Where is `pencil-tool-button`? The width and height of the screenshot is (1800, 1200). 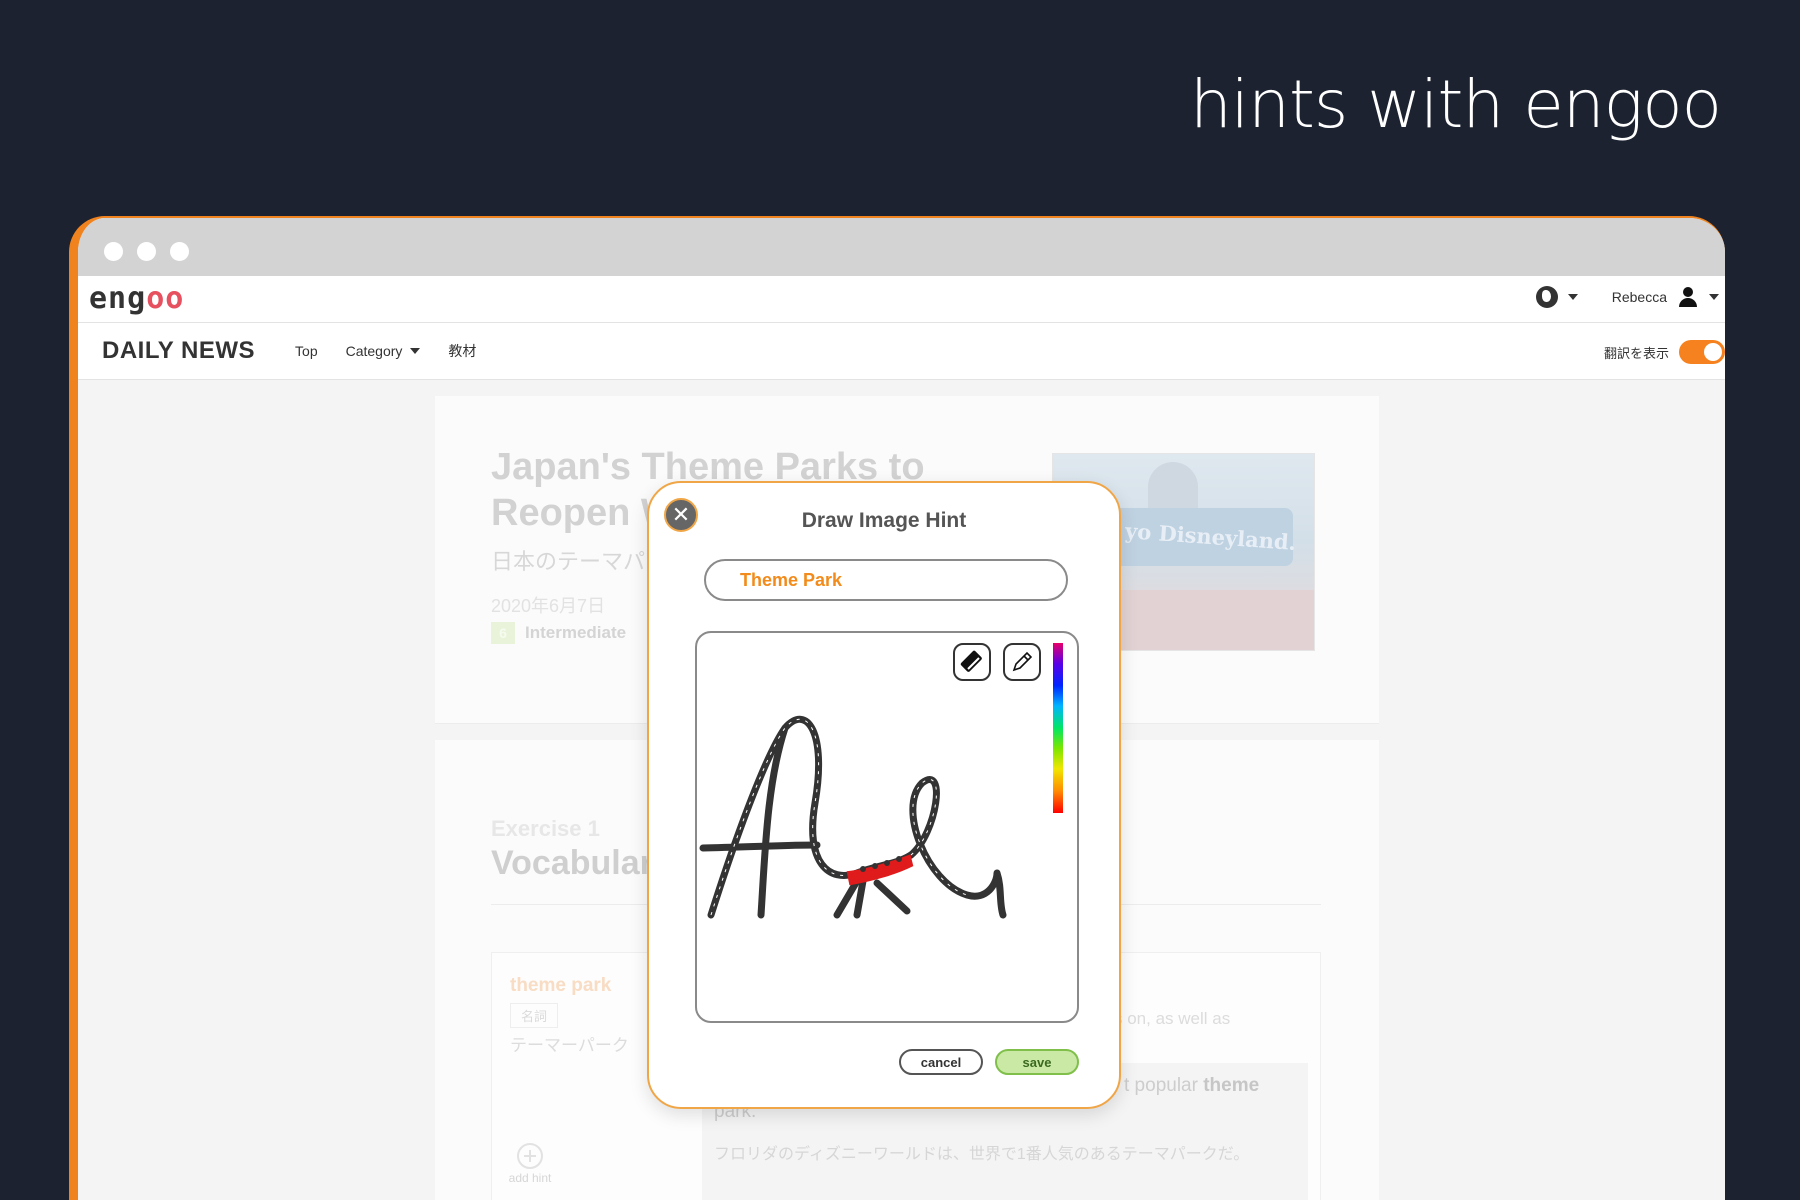 pencil-tool-button is located at coordinates (1022, 662).